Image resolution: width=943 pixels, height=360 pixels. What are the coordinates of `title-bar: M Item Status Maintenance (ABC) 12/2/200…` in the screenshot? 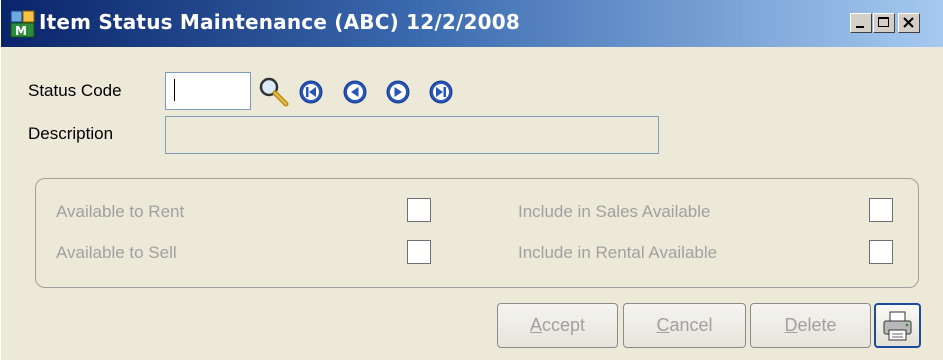 It's located at (472, 23).